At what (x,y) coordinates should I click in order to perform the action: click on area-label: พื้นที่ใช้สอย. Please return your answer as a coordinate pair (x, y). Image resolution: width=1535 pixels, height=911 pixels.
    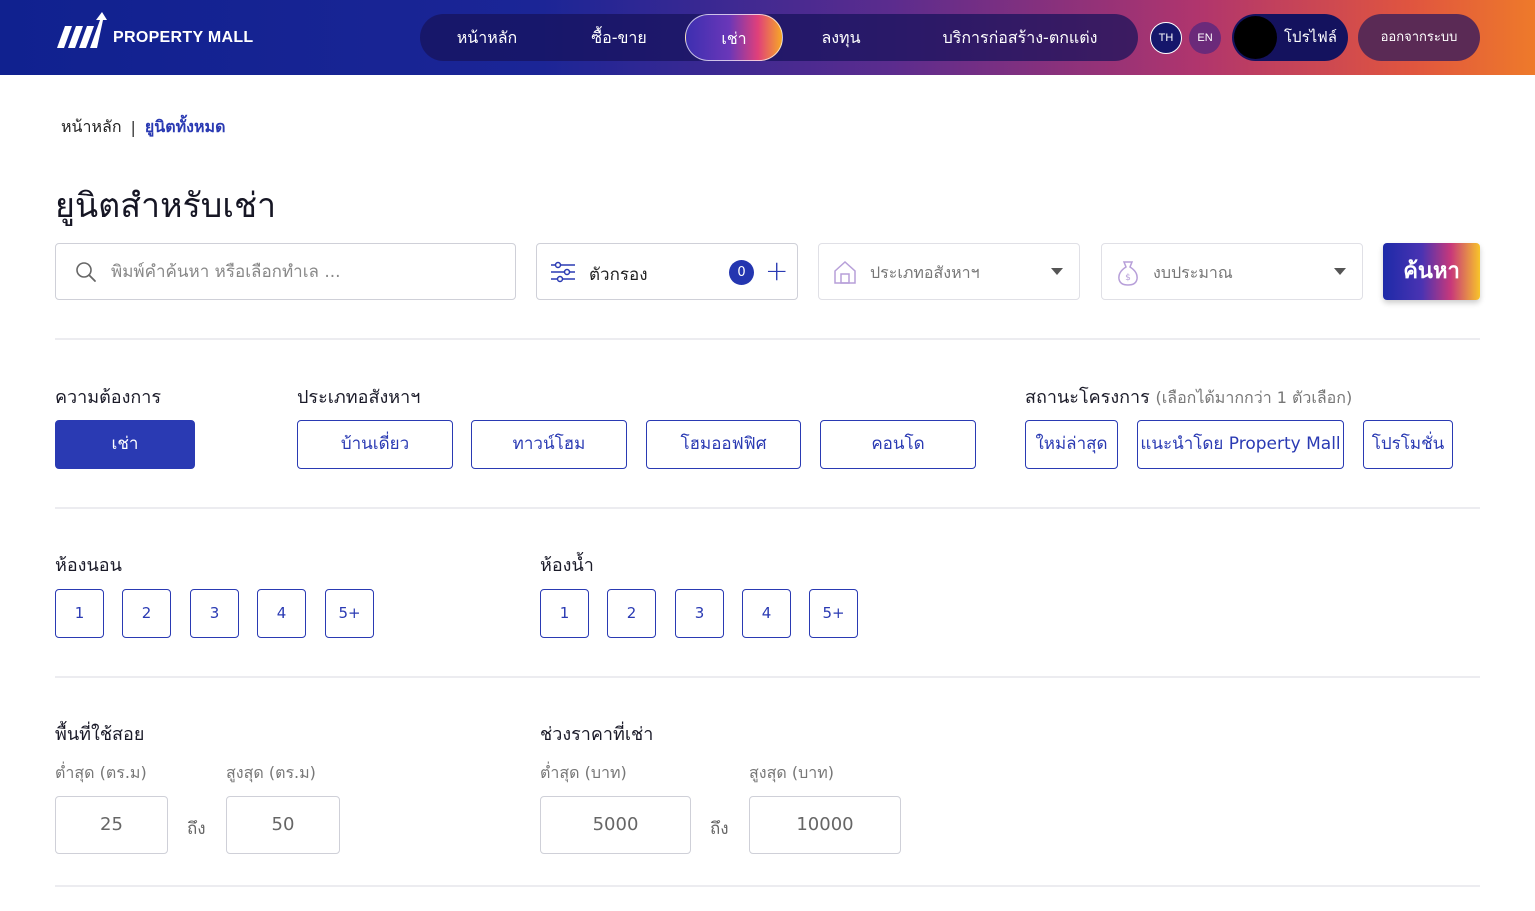
    Looking at the image, I should click on (100, 734).